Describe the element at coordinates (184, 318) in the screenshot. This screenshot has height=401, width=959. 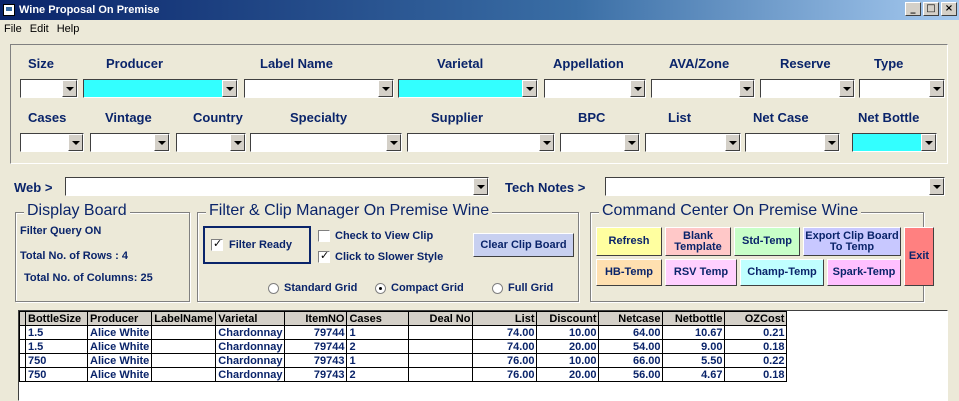
I see `col-header-labelname: LabelName` at that location.